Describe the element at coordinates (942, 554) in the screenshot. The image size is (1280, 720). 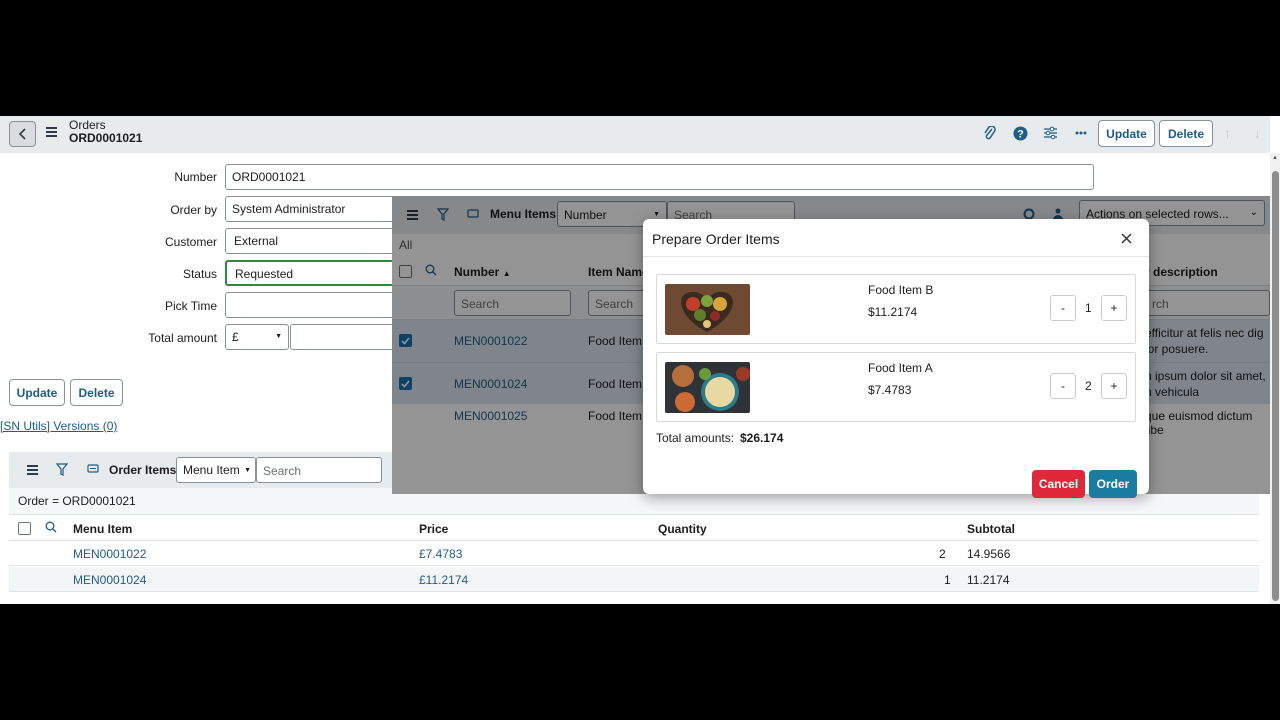
I see `row-quantity: 2` at that location.